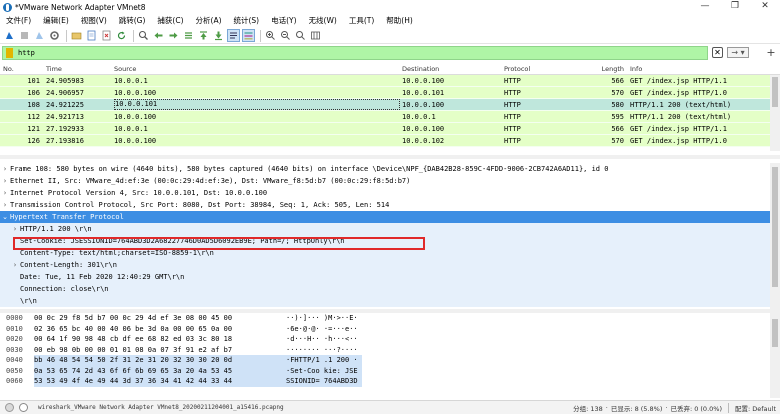  I want to click on detail-row-http-status: › HTTP/1.1 200 \r\n, so click(390, 229).